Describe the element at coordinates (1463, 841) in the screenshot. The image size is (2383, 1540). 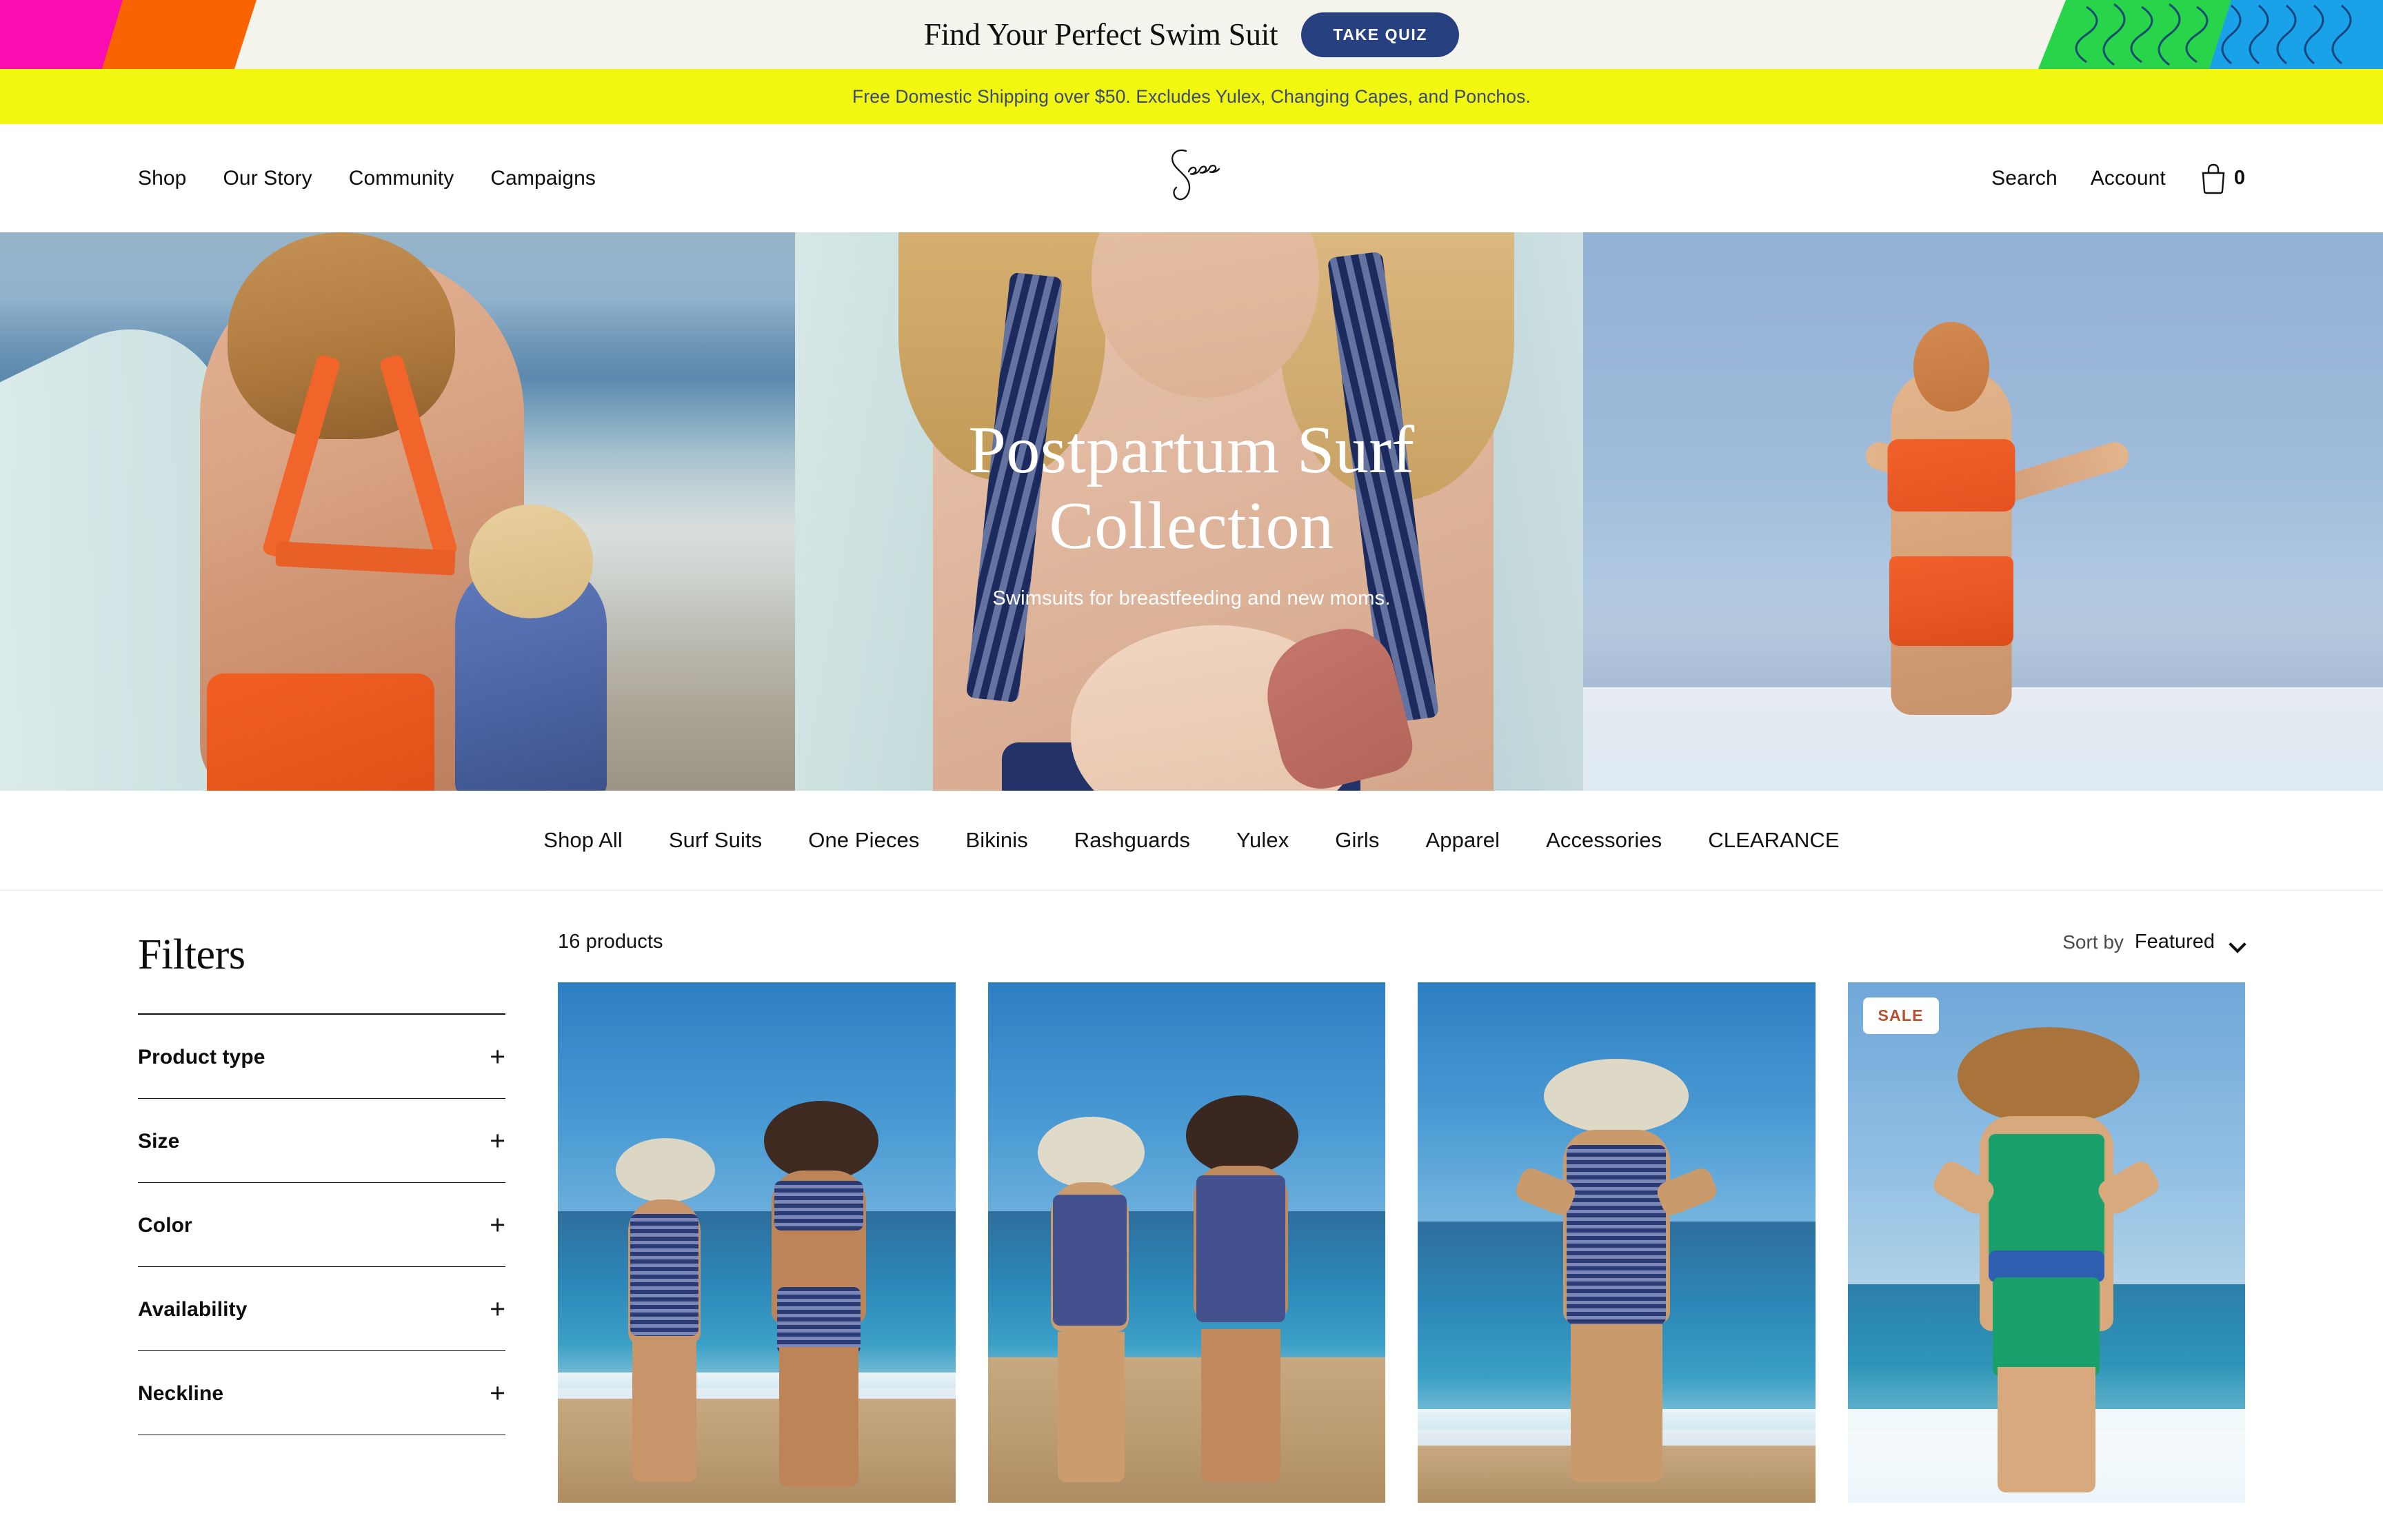
I see `category-apparel: Apparel` at that location.